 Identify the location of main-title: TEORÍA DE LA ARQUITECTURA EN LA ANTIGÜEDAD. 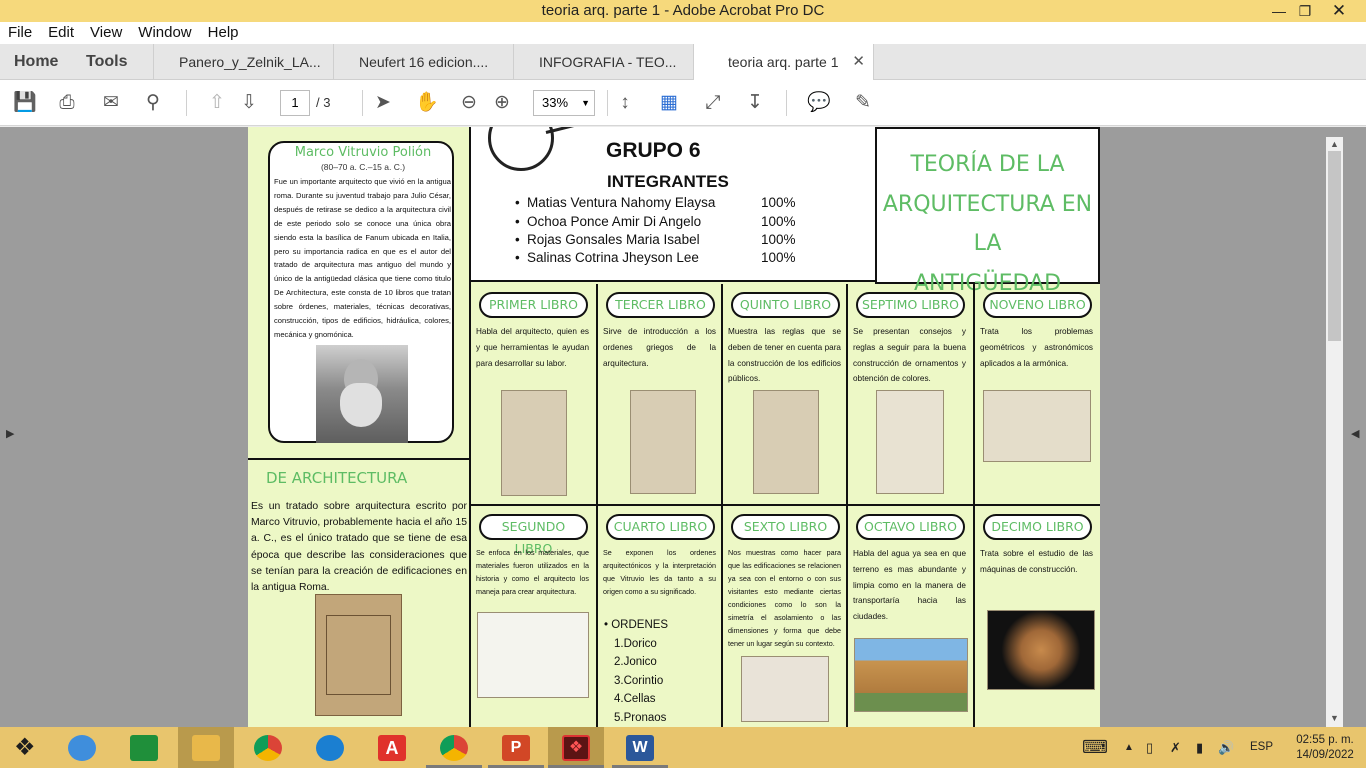
(987, 224).